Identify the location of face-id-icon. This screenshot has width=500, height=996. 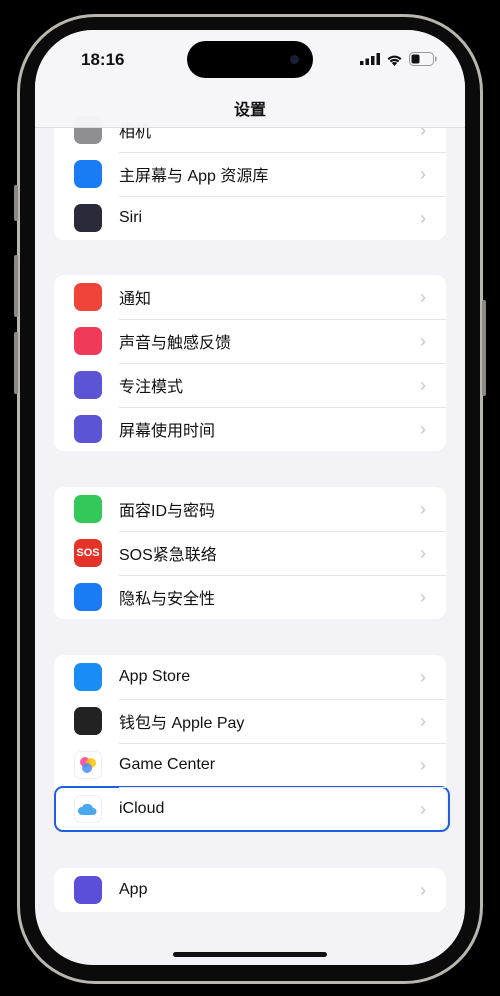
(88, 509).